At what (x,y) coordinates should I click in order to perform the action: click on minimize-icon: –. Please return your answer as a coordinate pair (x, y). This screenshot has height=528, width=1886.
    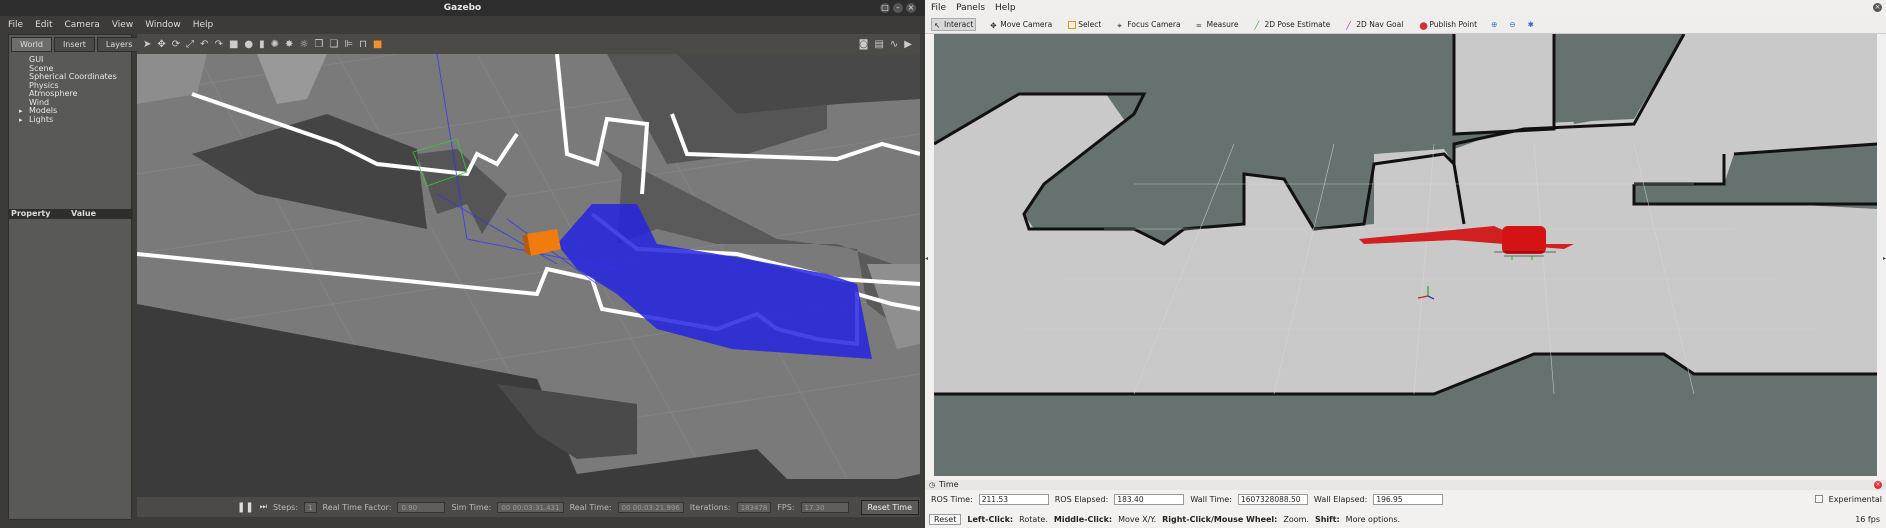
    Looking at the image, I should click on (898, 8).